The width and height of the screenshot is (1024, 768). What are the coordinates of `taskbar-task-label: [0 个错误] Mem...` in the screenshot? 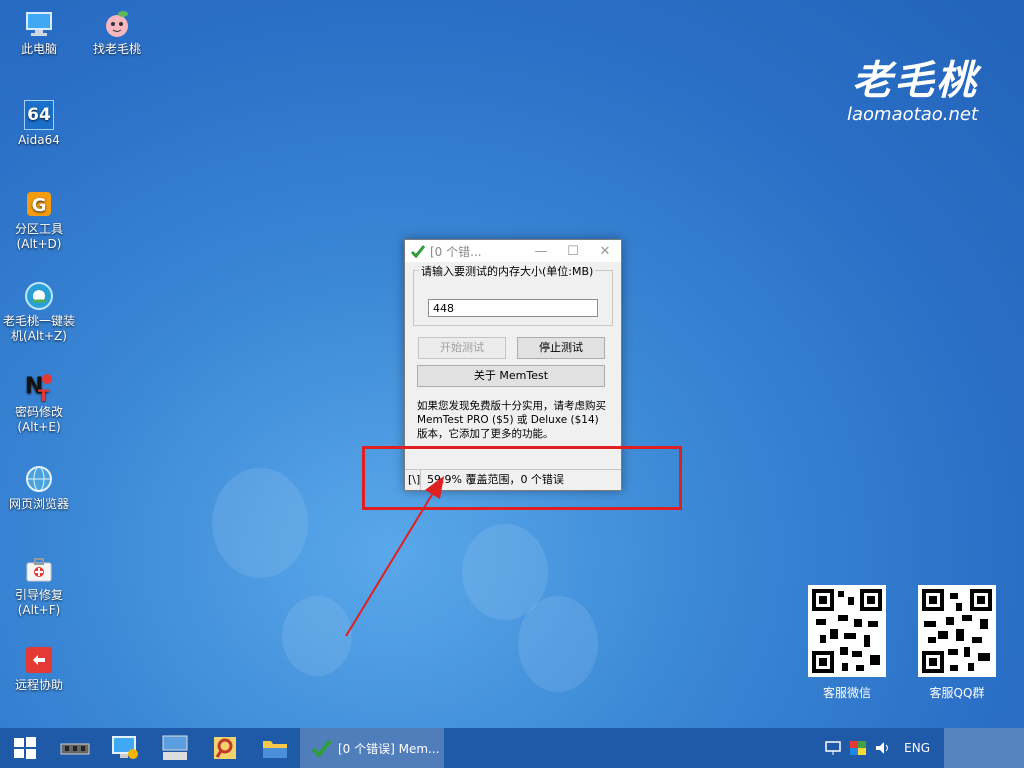 It's located at (389, 748).